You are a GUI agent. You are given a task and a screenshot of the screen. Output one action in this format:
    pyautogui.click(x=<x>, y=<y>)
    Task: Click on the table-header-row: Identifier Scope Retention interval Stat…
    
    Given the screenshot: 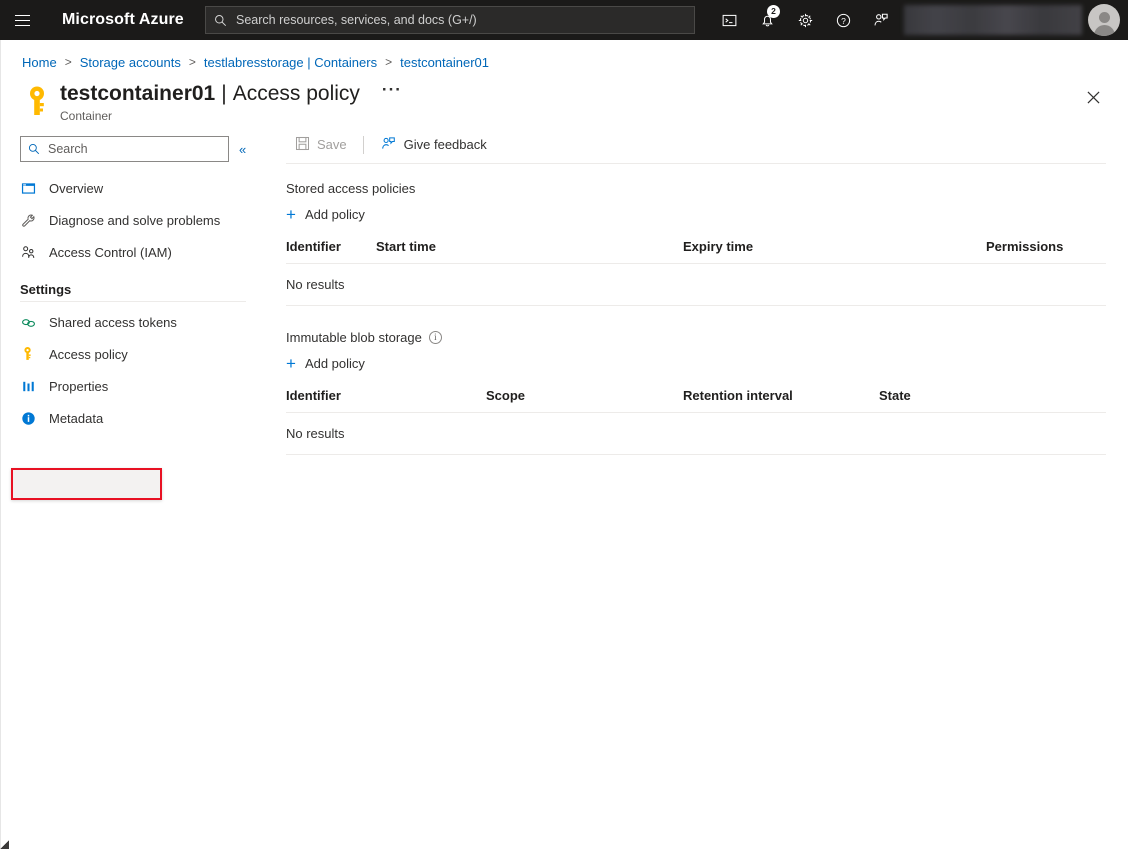 What is the action you would take?
    pyautogui.click(x=696, y=400)
    